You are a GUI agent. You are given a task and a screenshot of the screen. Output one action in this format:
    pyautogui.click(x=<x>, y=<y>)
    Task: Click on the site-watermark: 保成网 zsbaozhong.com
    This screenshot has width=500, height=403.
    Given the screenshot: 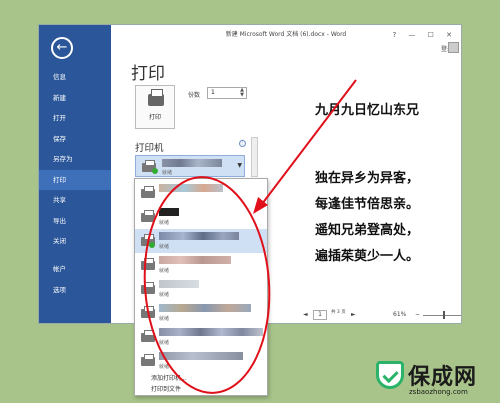 What is the action you would take?
    pyautogui.click(x=438, y=379)
    